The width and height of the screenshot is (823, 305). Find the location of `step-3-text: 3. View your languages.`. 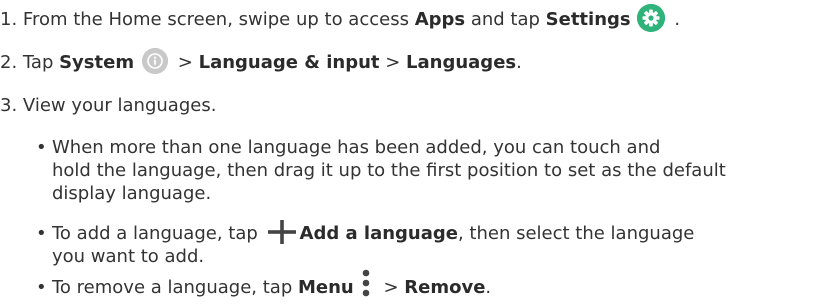

step-3-text: 3. View your languages. is located at coordinates (108, 105).